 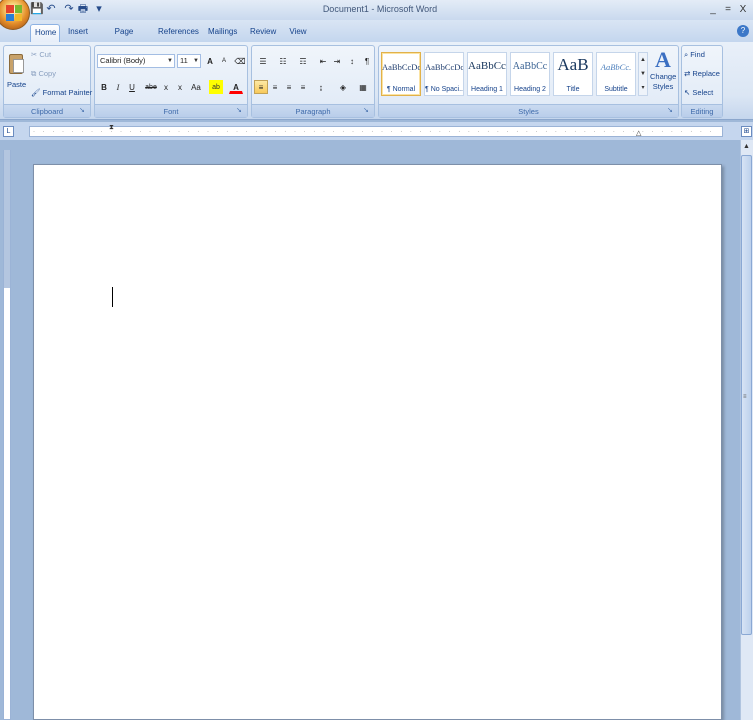 What do you see at coordinates (713, 10) in the screenshot?
I see `minimize-button: _` at bounding box center [713, 10].